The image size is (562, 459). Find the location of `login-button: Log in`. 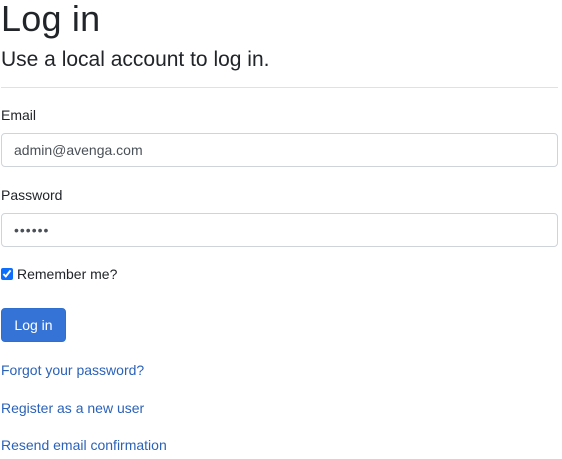

login-button: Log in is located at coordinates (33, 325).